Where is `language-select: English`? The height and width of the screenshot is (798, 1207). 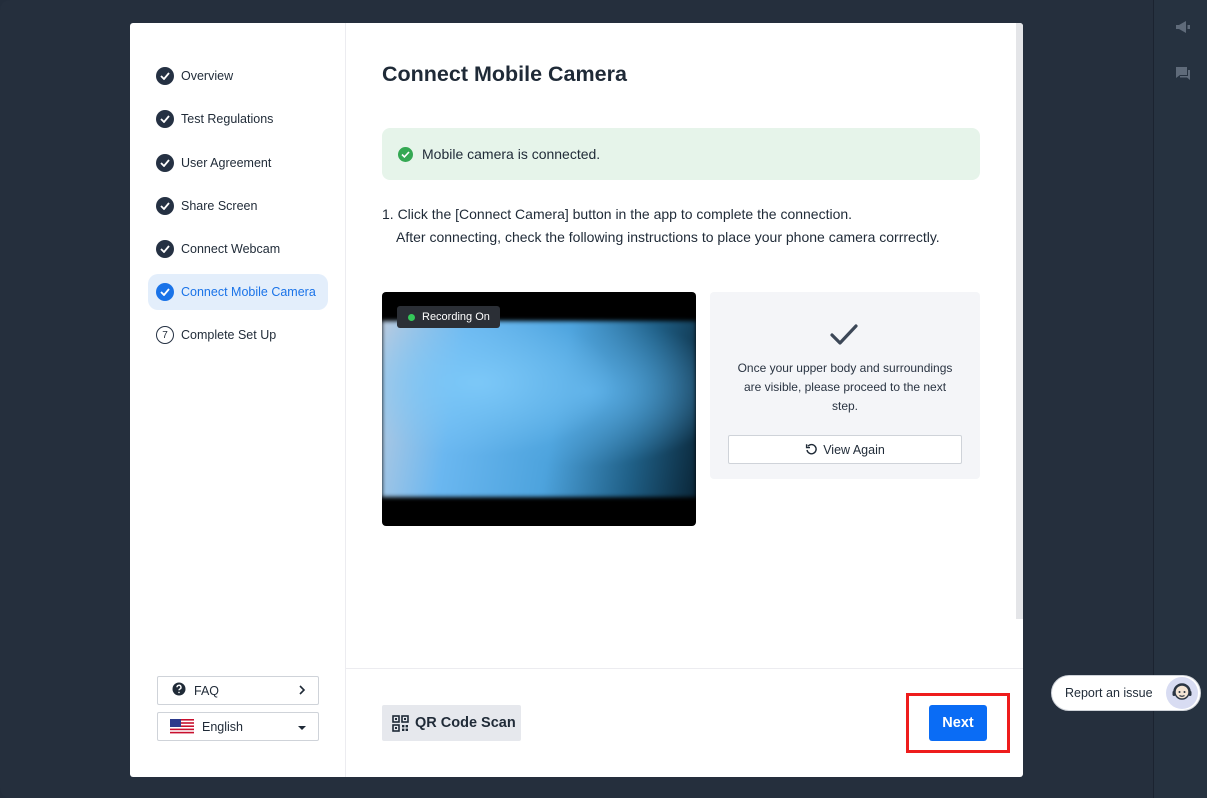 language-select: English is located at coordinates (238, 726).